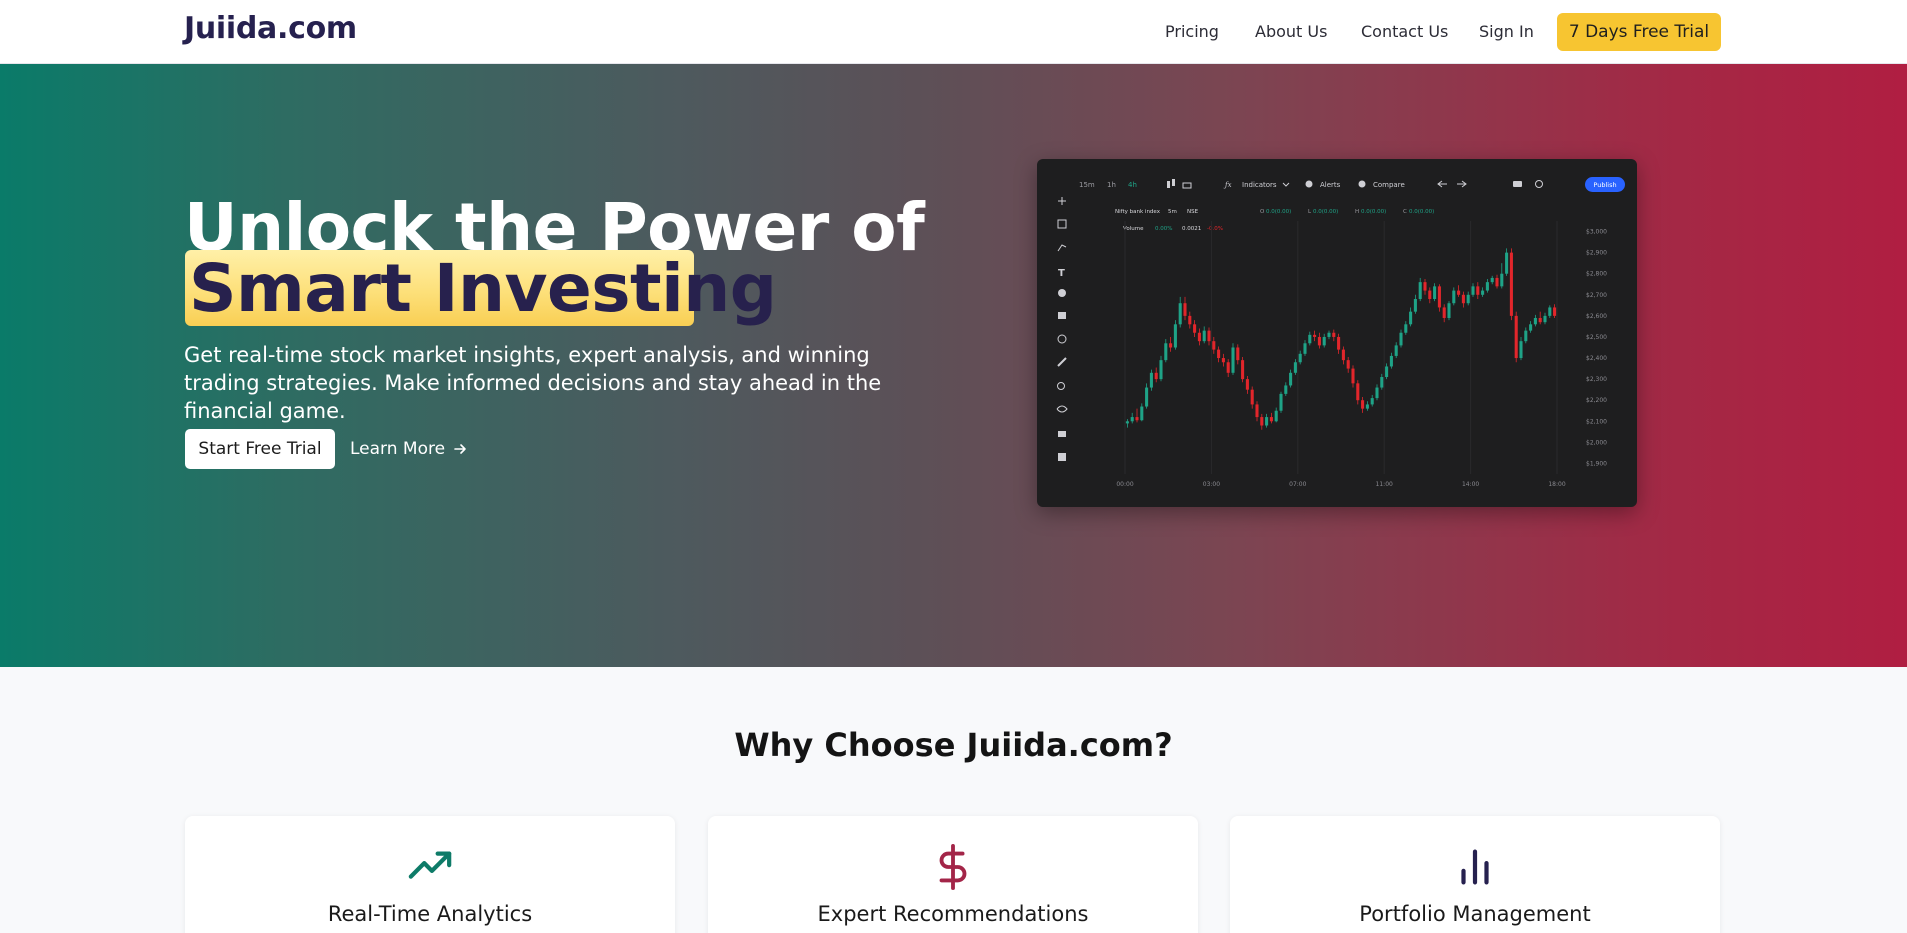 Image resolution: width=1907 pixels, height=933 pixels. I want to click on y-tick-label: $2,100, so click(1596, 421).